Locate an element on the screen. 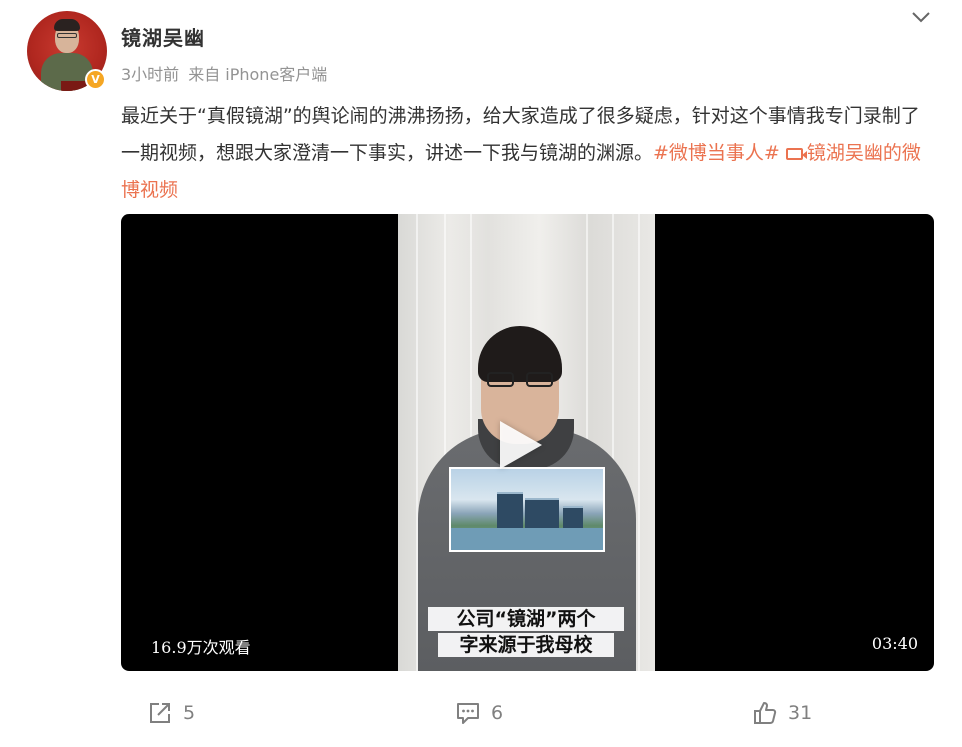 Image resolution: width=962 pixels, height=747 pixels. curtain-fold is located at coordinates (639, 442).